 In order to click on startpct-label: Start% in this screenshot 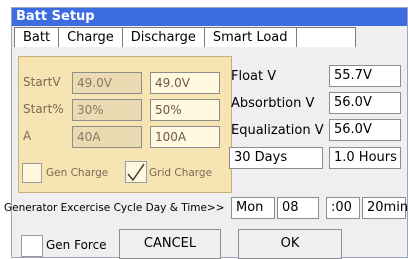, I will do `click(43, 109)`.